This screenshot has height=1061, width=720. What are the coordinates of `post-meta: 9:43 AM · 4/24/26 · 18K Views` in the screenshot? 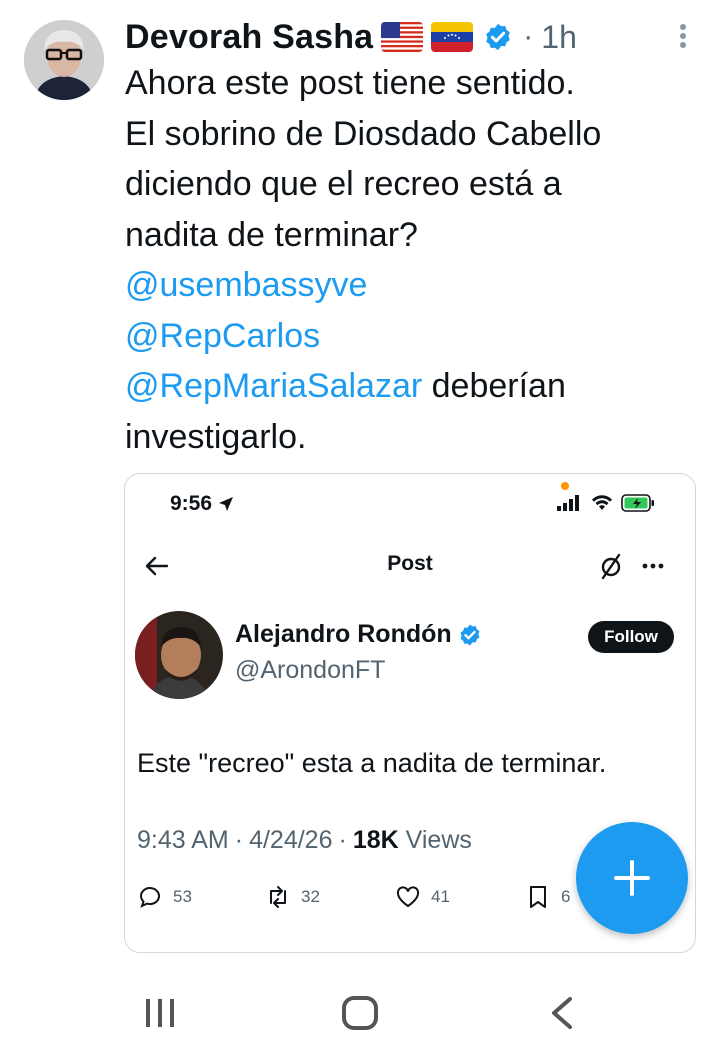 It's located at (304, 840).